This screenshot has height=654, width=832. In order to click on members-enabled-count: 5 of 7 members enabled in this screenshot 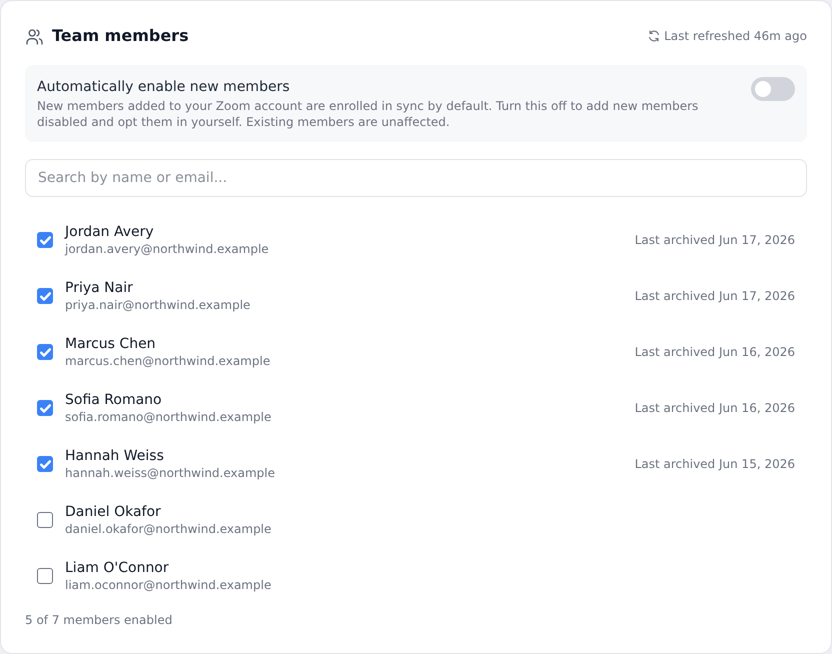, I will do `click(98, 620)`.